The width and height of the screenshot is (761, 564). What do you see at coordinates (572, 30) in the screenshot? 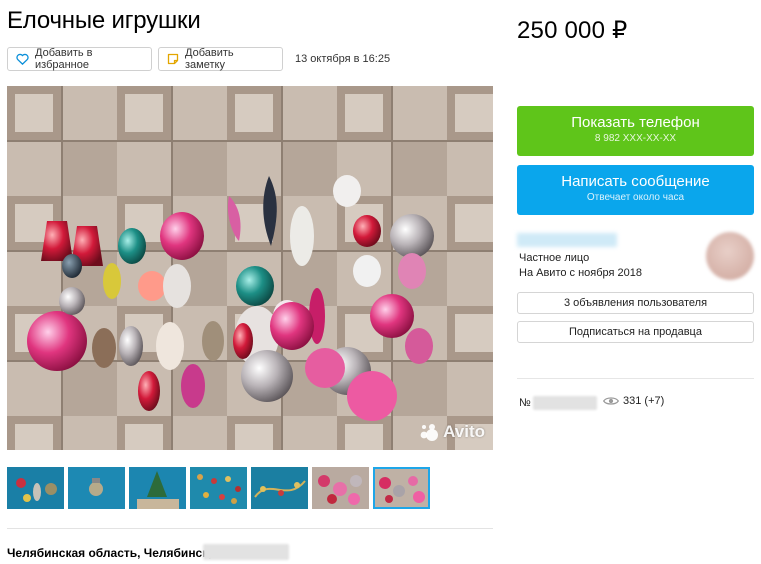
I see `listing-price: 250 000 ₽` at bounding box center [572, 30].